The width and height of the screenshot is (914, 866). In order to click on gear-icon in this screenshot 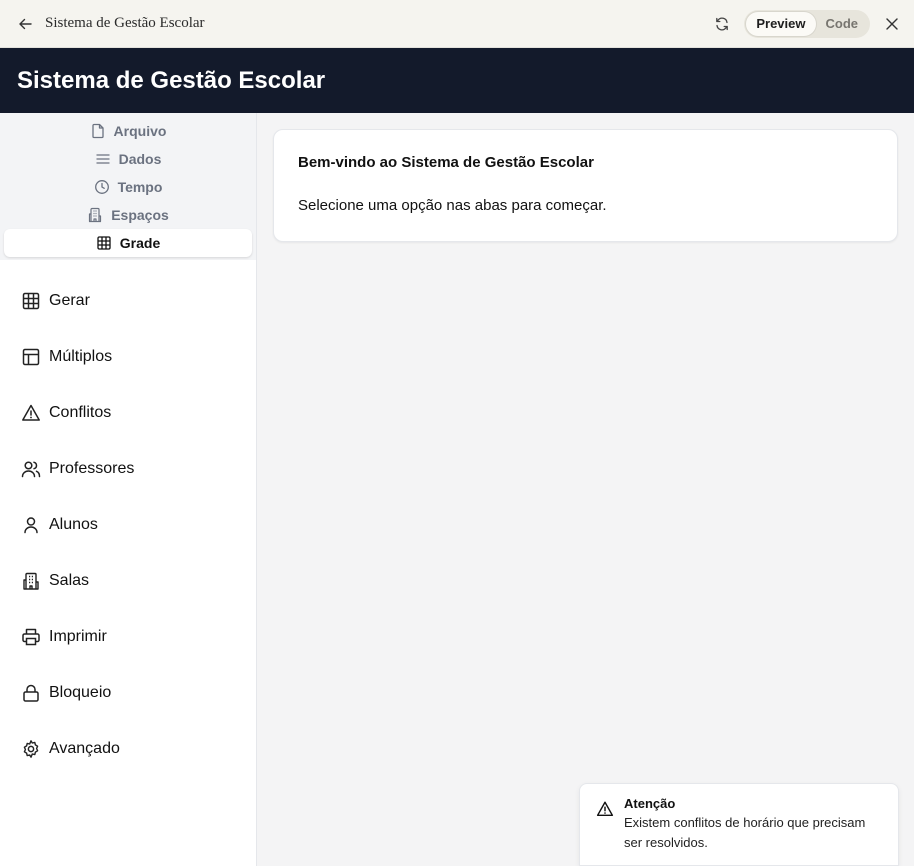, I will do `click(31, 749)`.